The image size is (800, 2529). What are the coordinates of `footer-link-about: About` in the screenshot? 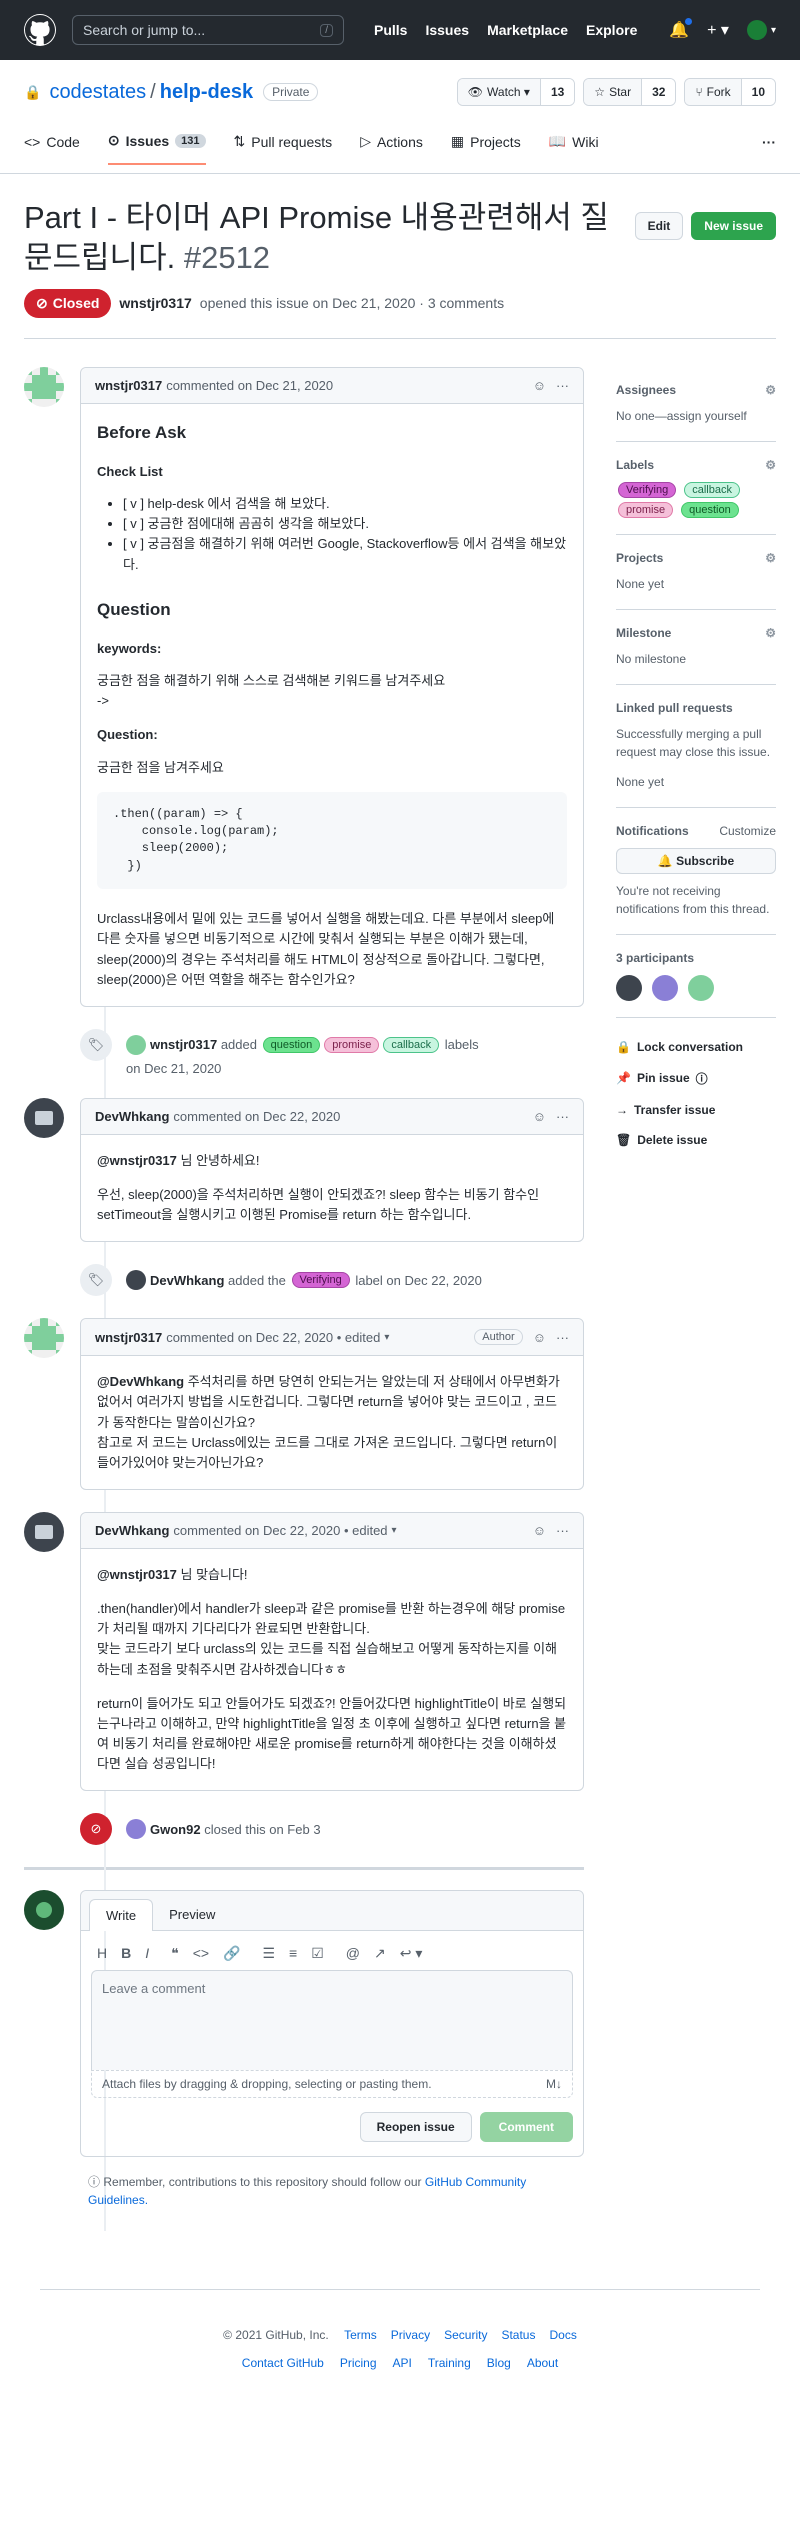 It's located at (542, 2363).